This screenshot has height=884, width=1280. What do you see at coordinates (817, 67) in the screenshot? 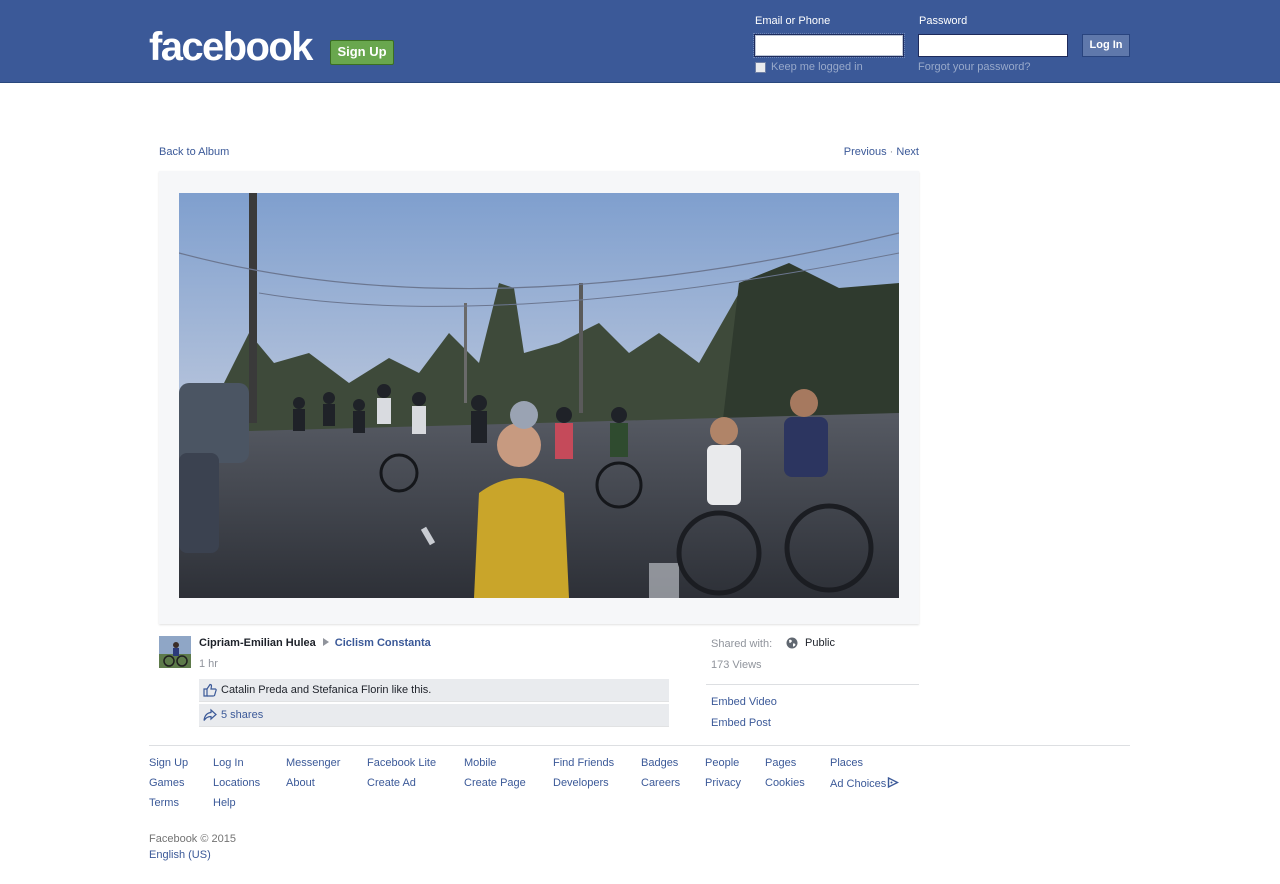
I see `keep-logged-in-label: Keep me logged in` at bounding box center [817, 67].